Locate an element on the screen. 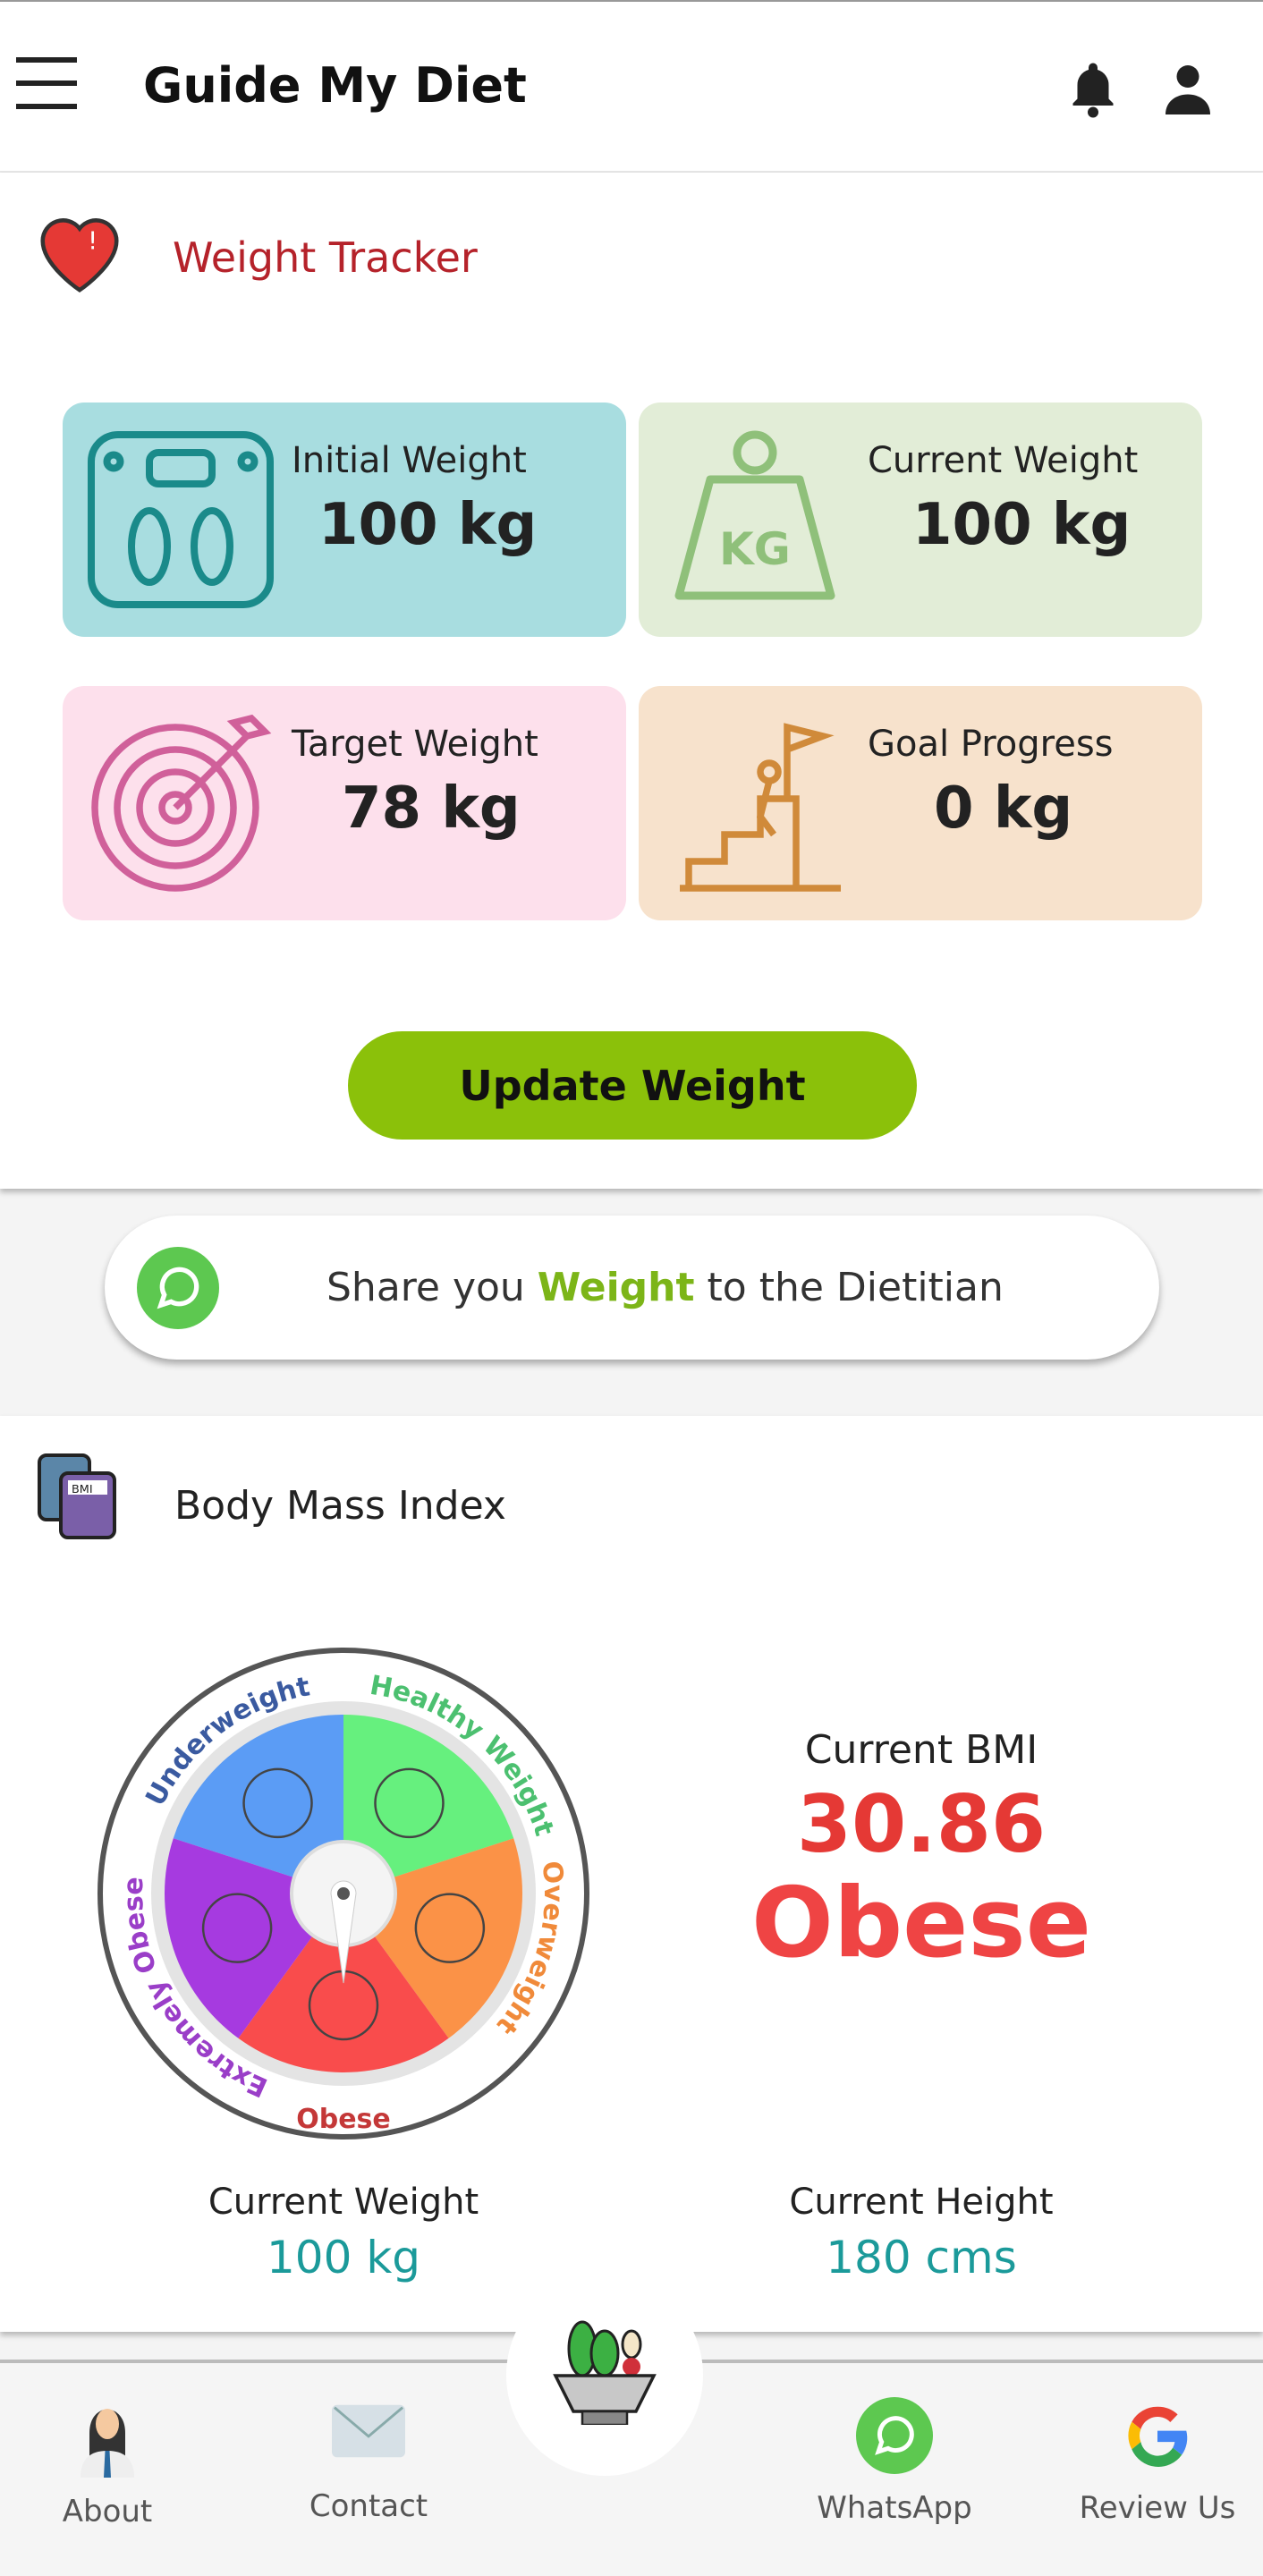  app-header: Guide My Diet is located at coordinates (631, 86).